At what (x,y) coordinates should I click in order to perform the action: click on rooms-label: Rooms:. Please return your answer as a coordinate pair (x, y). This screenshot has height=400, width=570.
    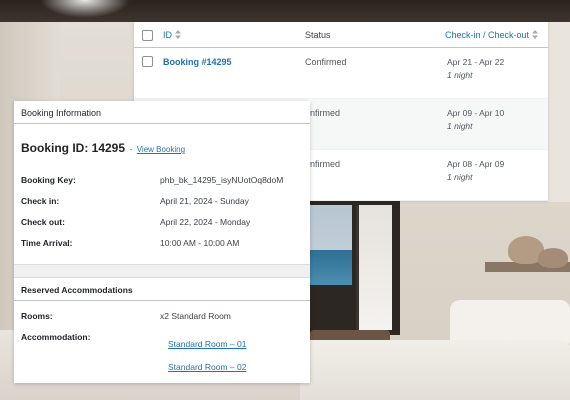
    Looking at the image, I should click on (37, 316).